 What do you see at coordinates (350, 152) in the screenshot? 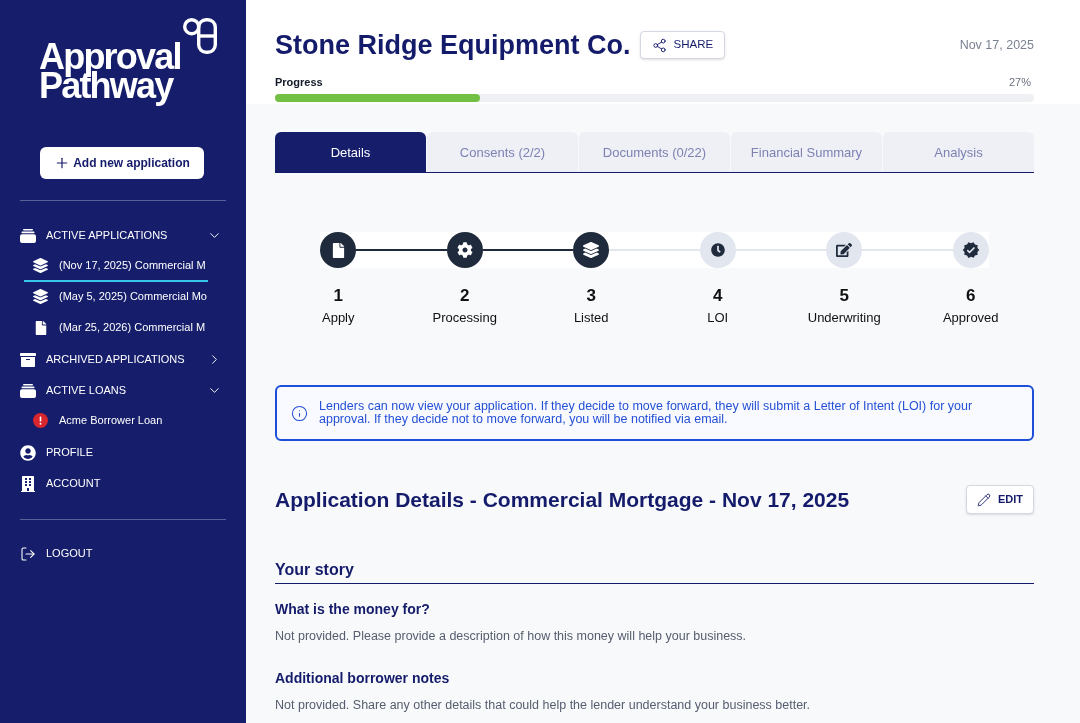
I see `tab: Details` at bounding box center [350, 152].